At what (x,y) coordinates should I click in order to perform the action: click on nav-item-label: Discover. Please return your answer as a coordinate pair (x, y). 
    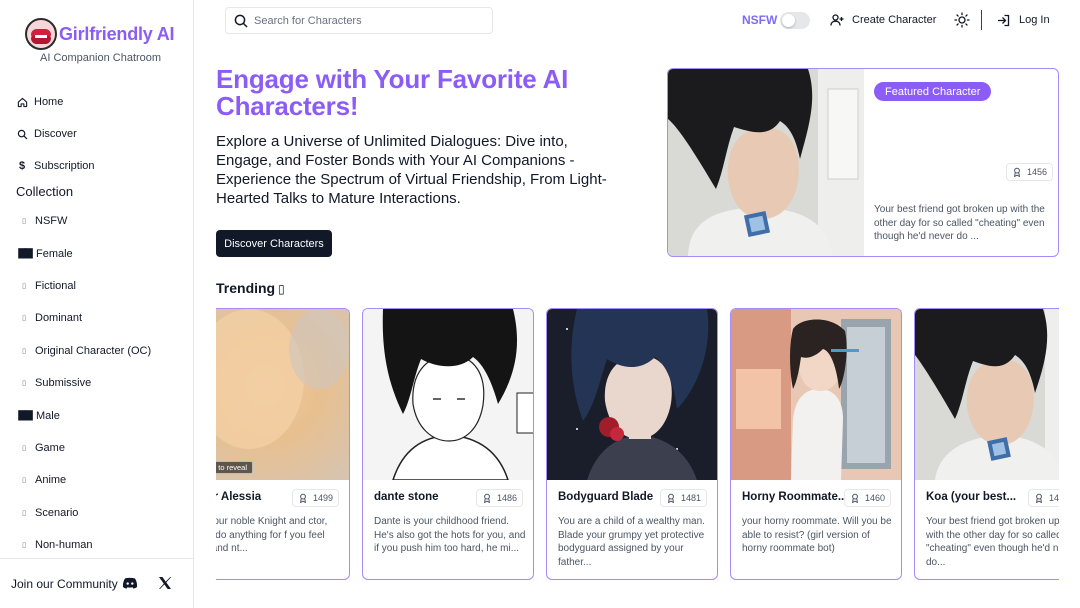
    Looking at the image, I should click on (55, 134).